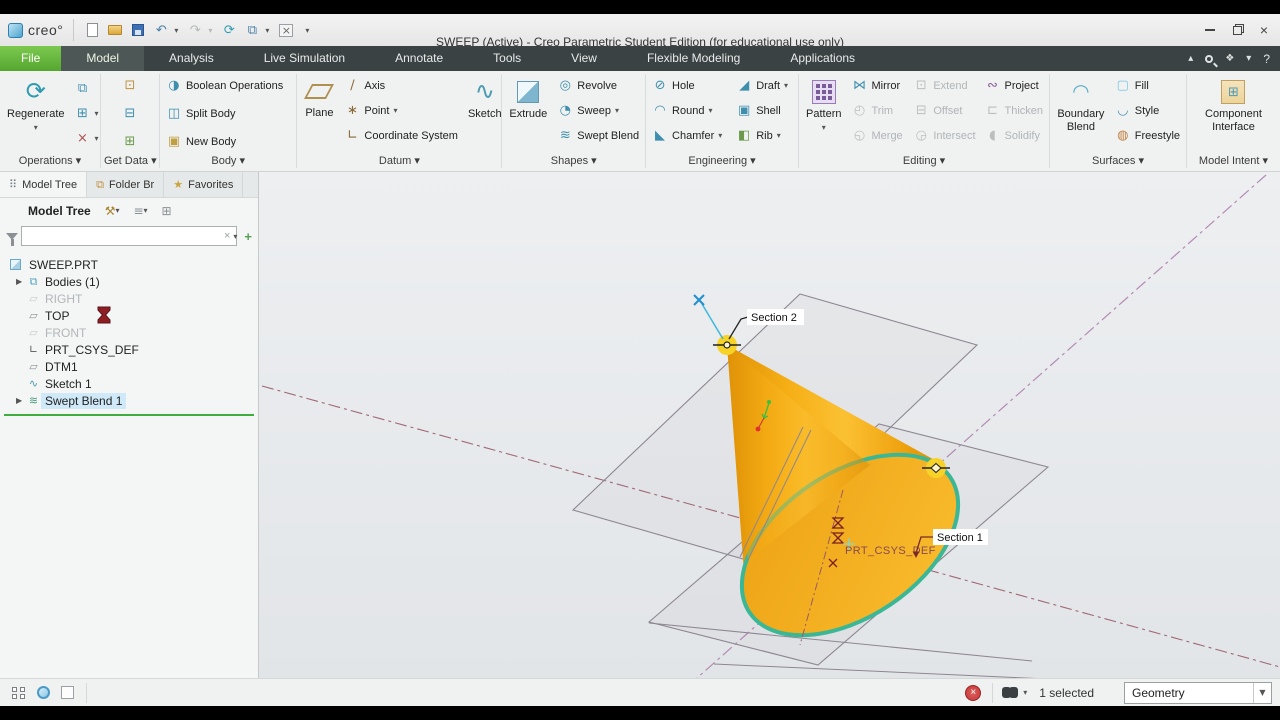 This screenshot has height=720, width=1280. What do you see at coordinates (1014, 135) in the screenshot?
I see `solidify-button: ◖ Solidify` at bounding box center [1014, 135].